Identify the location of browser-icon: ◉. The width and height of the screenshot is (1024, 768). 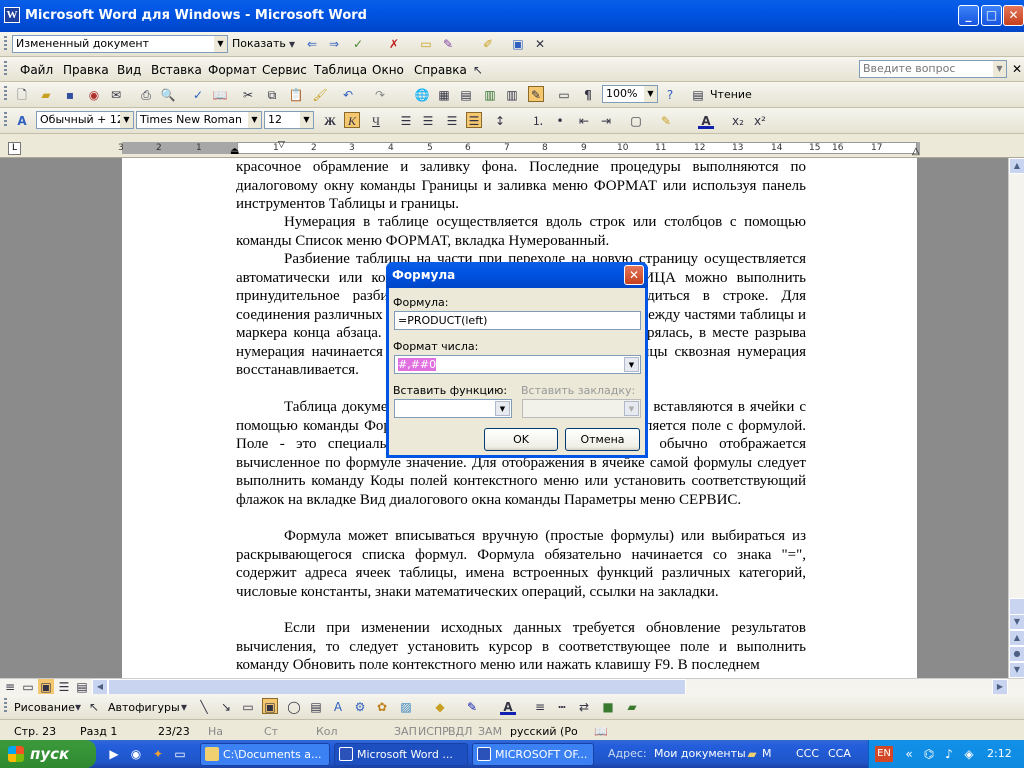
(136, 754).